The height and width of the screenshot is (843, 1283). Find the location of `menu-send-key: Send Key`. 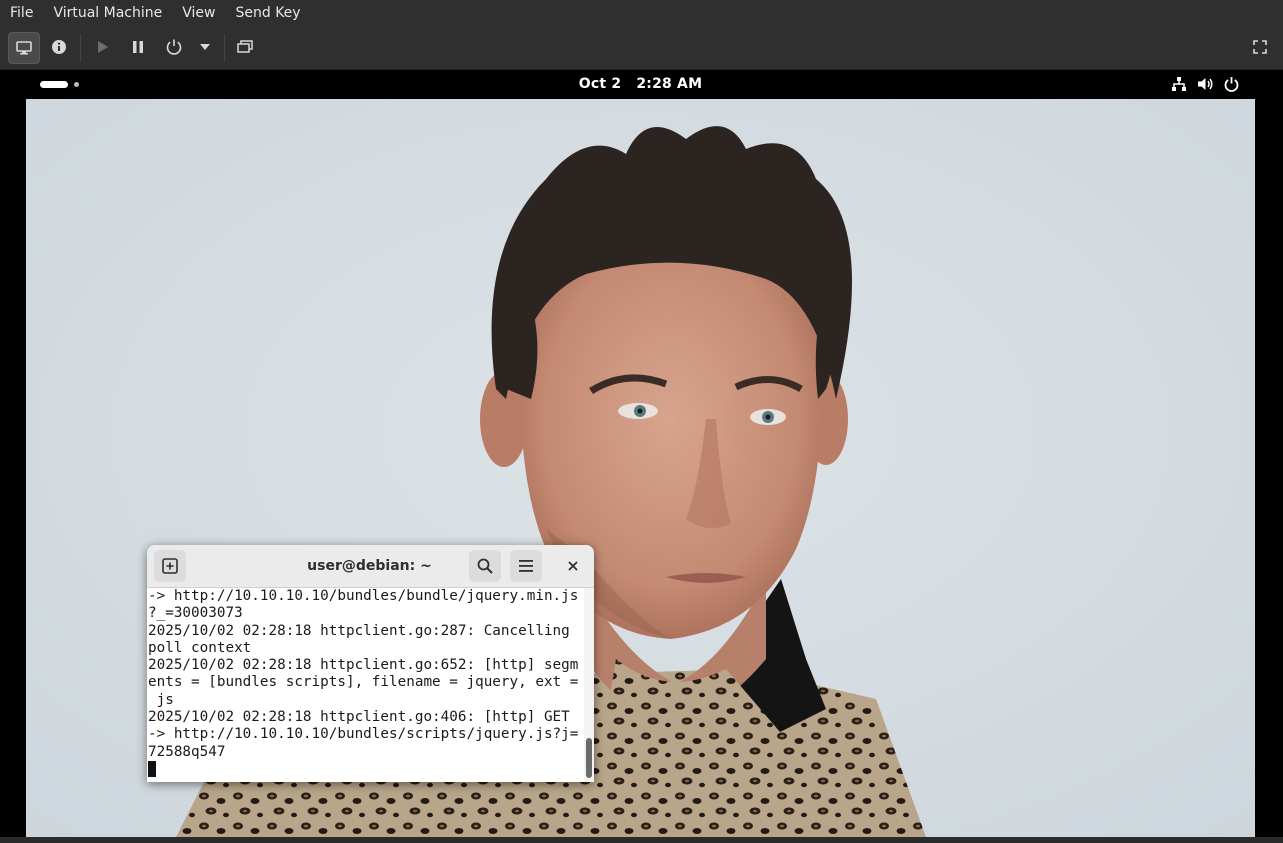

menu-send-key: Send Key is located at coordinates (267, 13).